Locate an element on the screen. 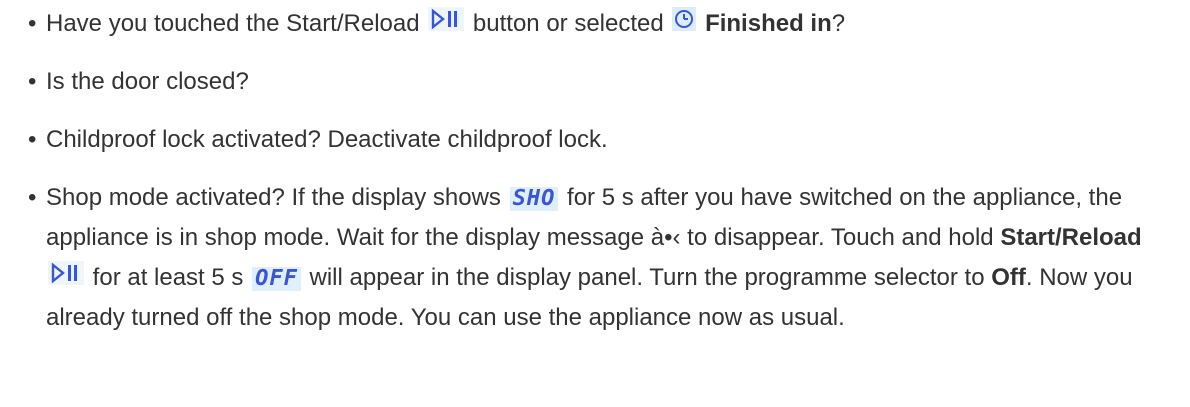 This screenshot has width=1190, height=407. item-text: for at least 5 s is located at coordinates (168, 277).